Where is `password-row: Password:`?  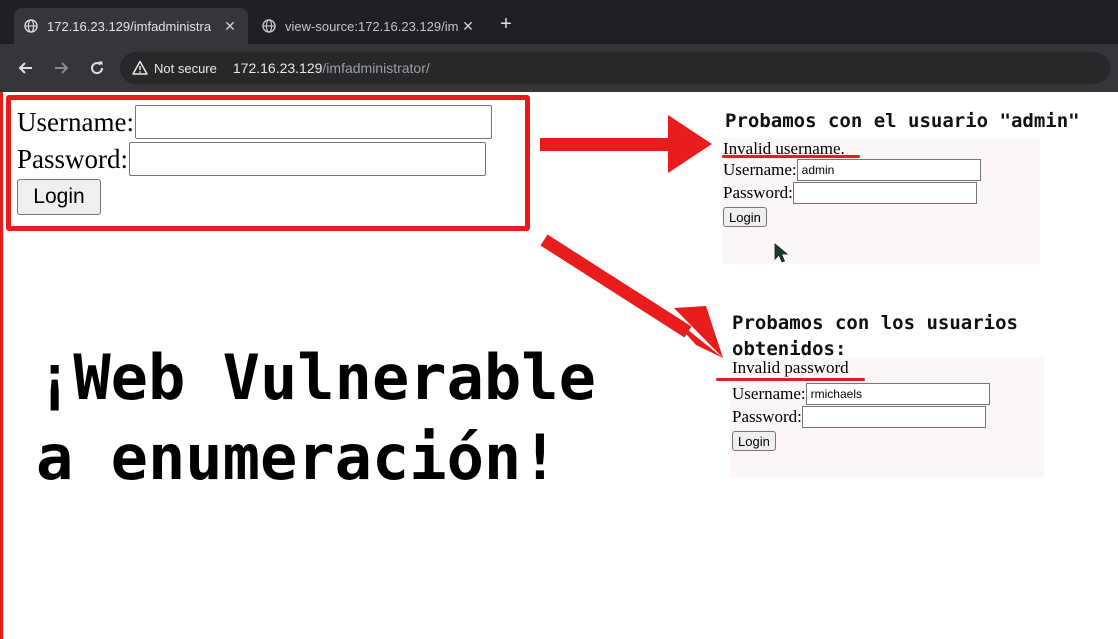
password-row: Password: is located at coordinates (252, 159).